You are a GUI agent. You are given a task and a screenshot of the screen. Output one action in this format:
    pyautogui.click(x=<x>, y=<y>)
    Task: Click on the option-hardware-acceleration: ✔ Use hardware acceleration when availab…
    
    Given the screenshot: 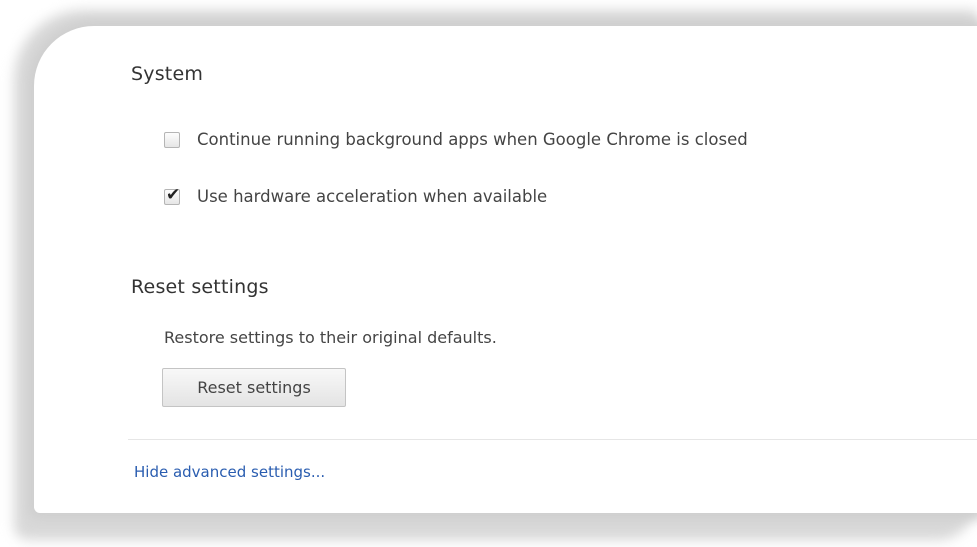 What is the action you would take?
    pyautogui.click(x=356, y=195)
    